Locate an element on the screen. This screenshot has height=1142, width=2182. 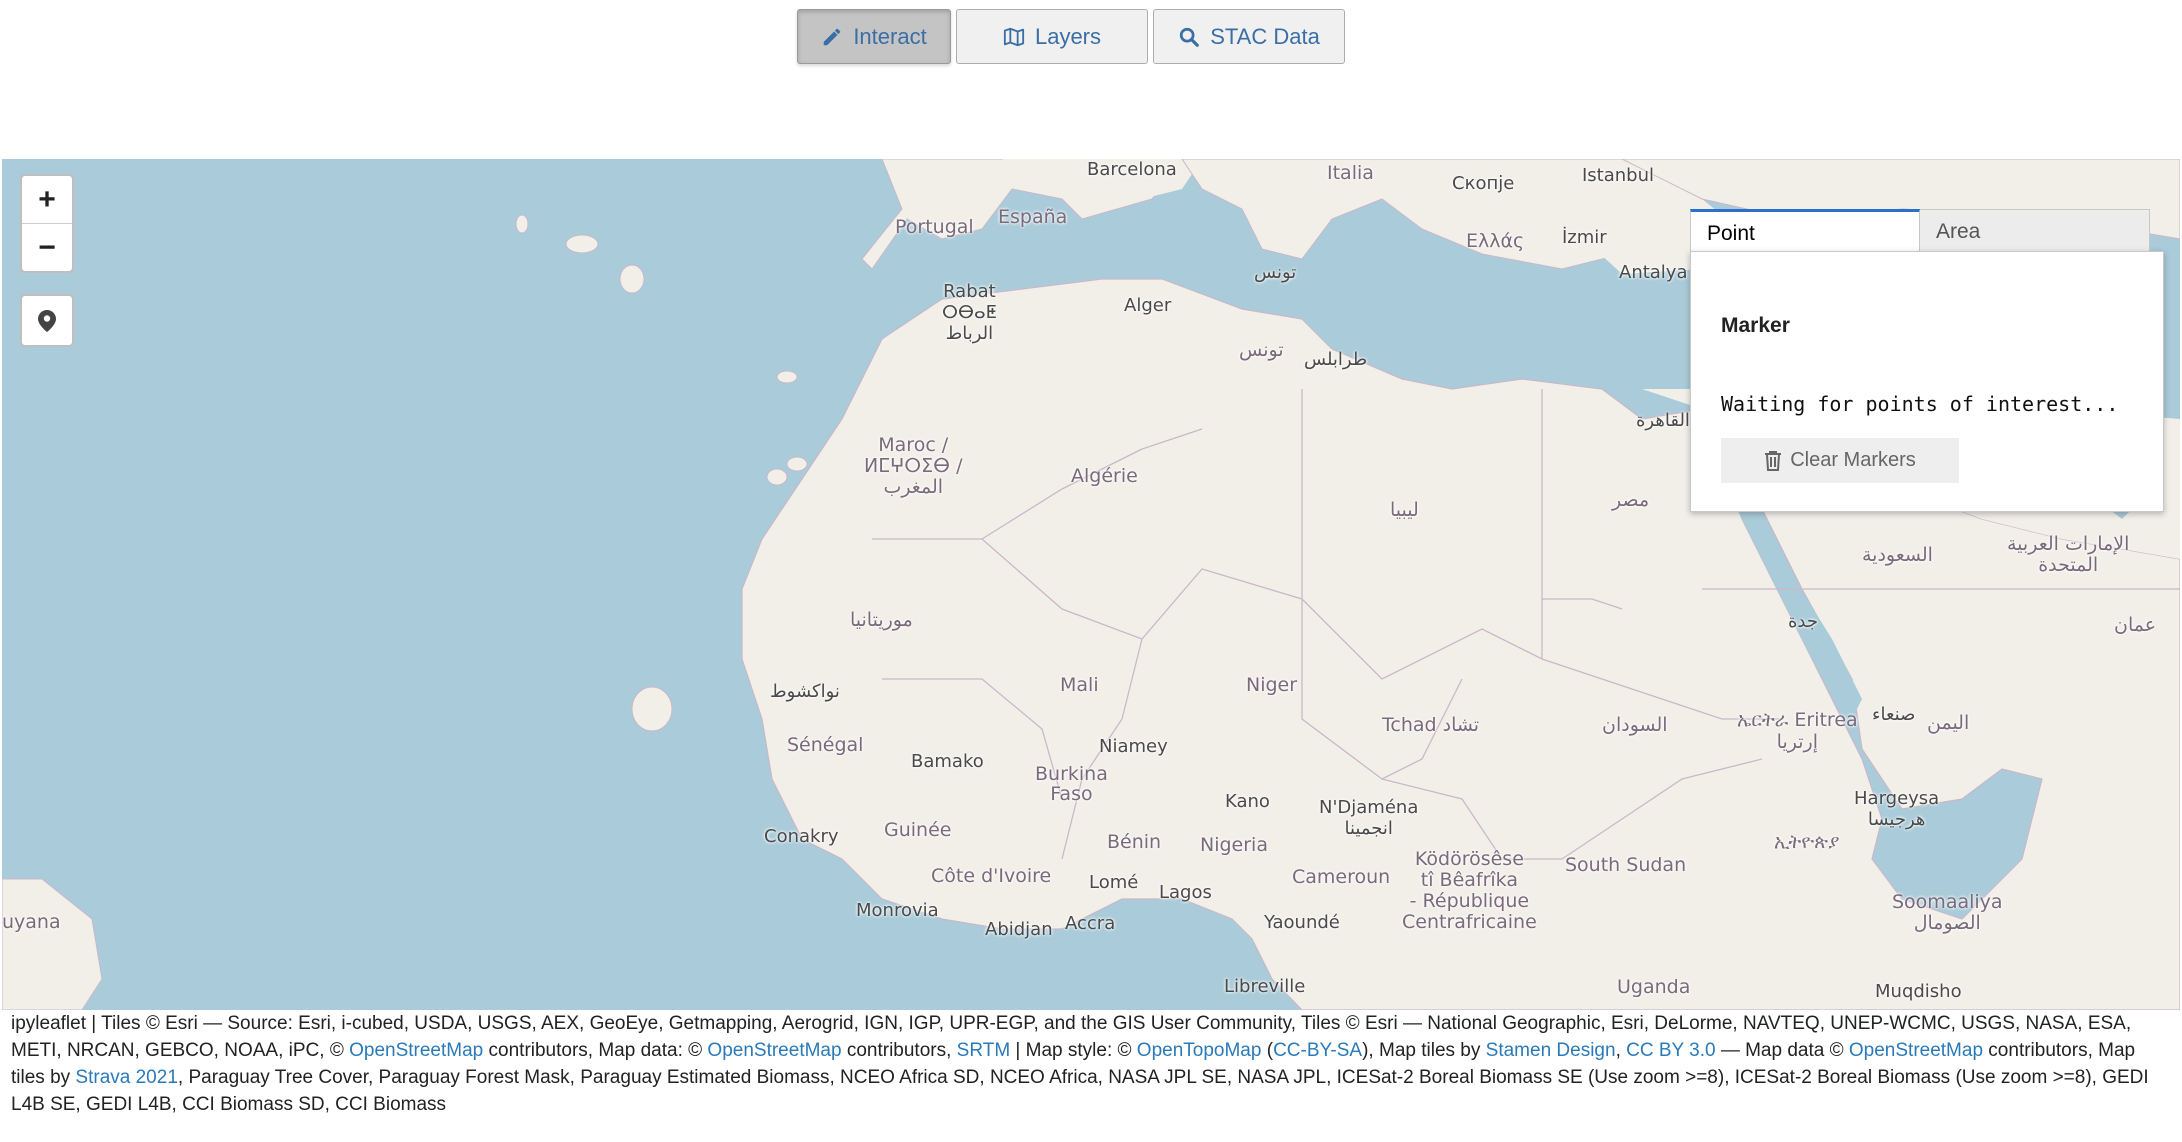
label-bamako: Bamako is located at coordinates (947, 761).